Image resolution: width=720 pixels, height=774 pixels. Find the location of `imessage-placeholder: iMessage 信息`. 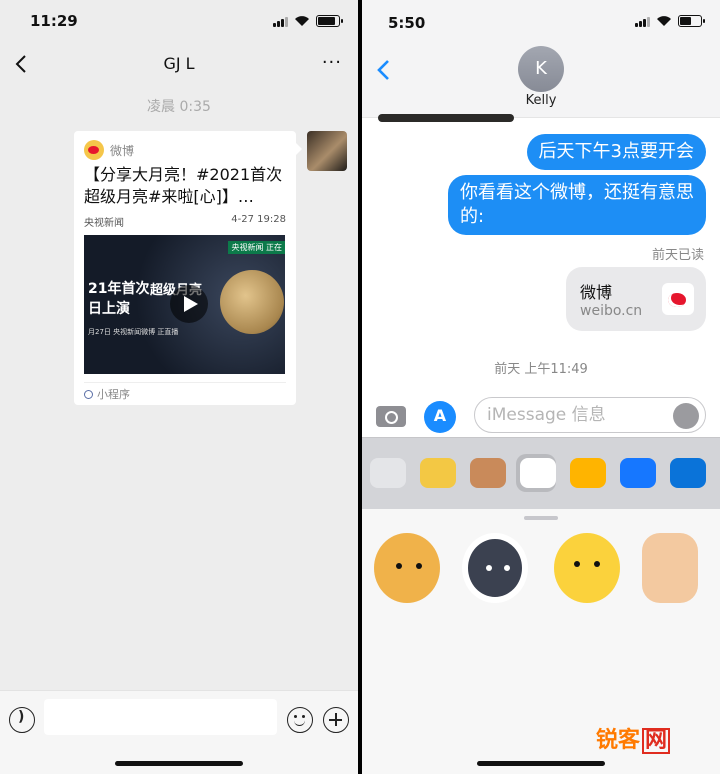

imessage-placeholder: iMessage 信息 is located at coordinates (546, 415).